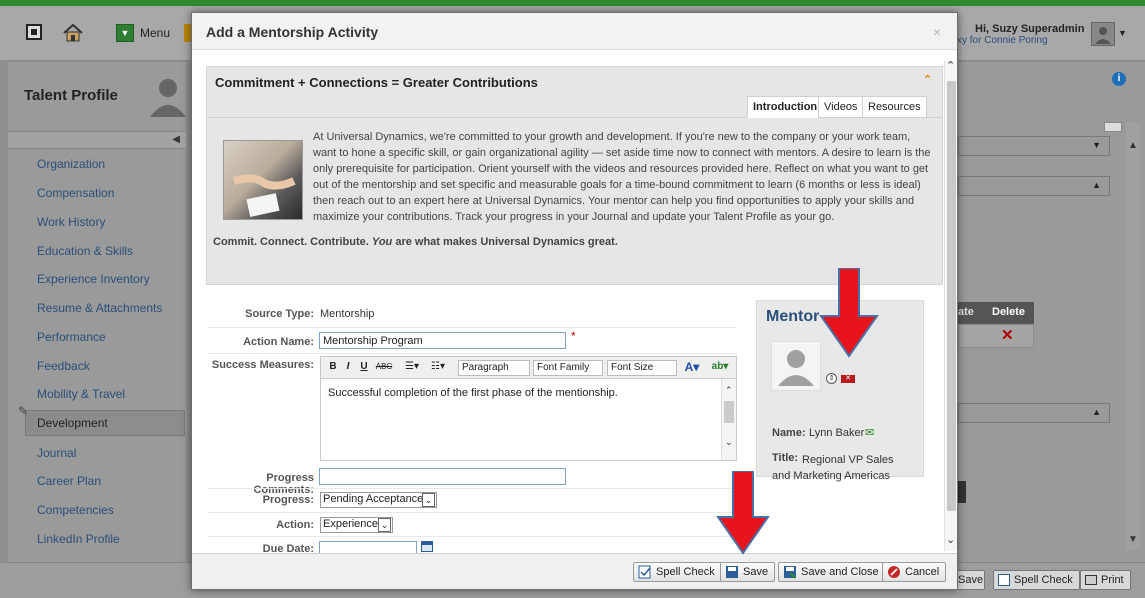 Image resolution: width=1145 pixels, height=598 pixels. Describe the element at coordinates (1034, 413) in the screenshot. I see `bg-section-bar-3: ▲` at that location.